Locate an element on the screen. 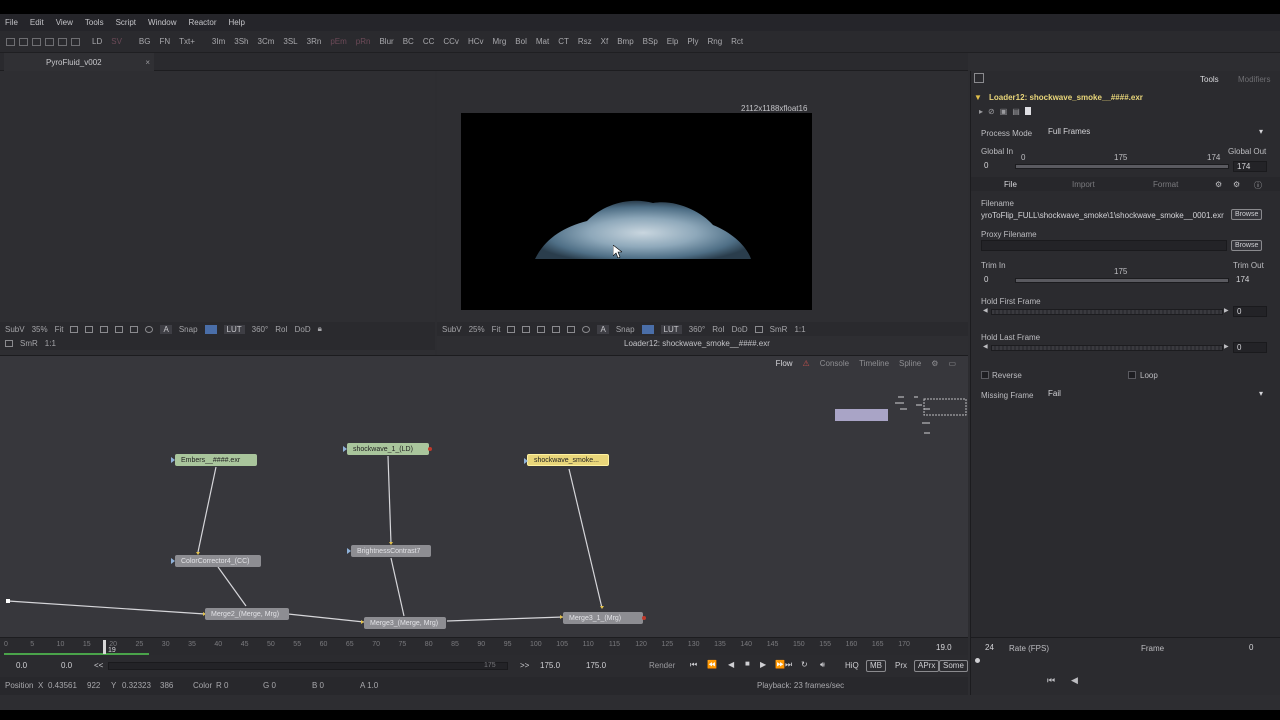 The width and height of the screenshot is (1280, 720). loop-icon: ↻ is located at coordinates (804, 664).